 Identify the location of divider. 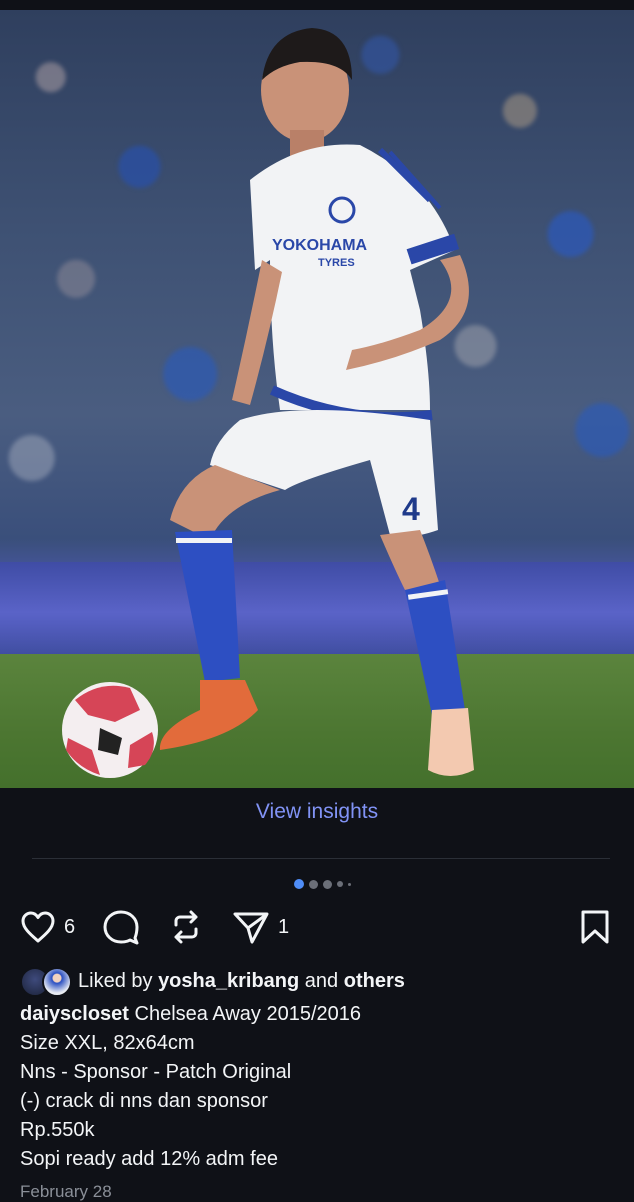
(321, 858).